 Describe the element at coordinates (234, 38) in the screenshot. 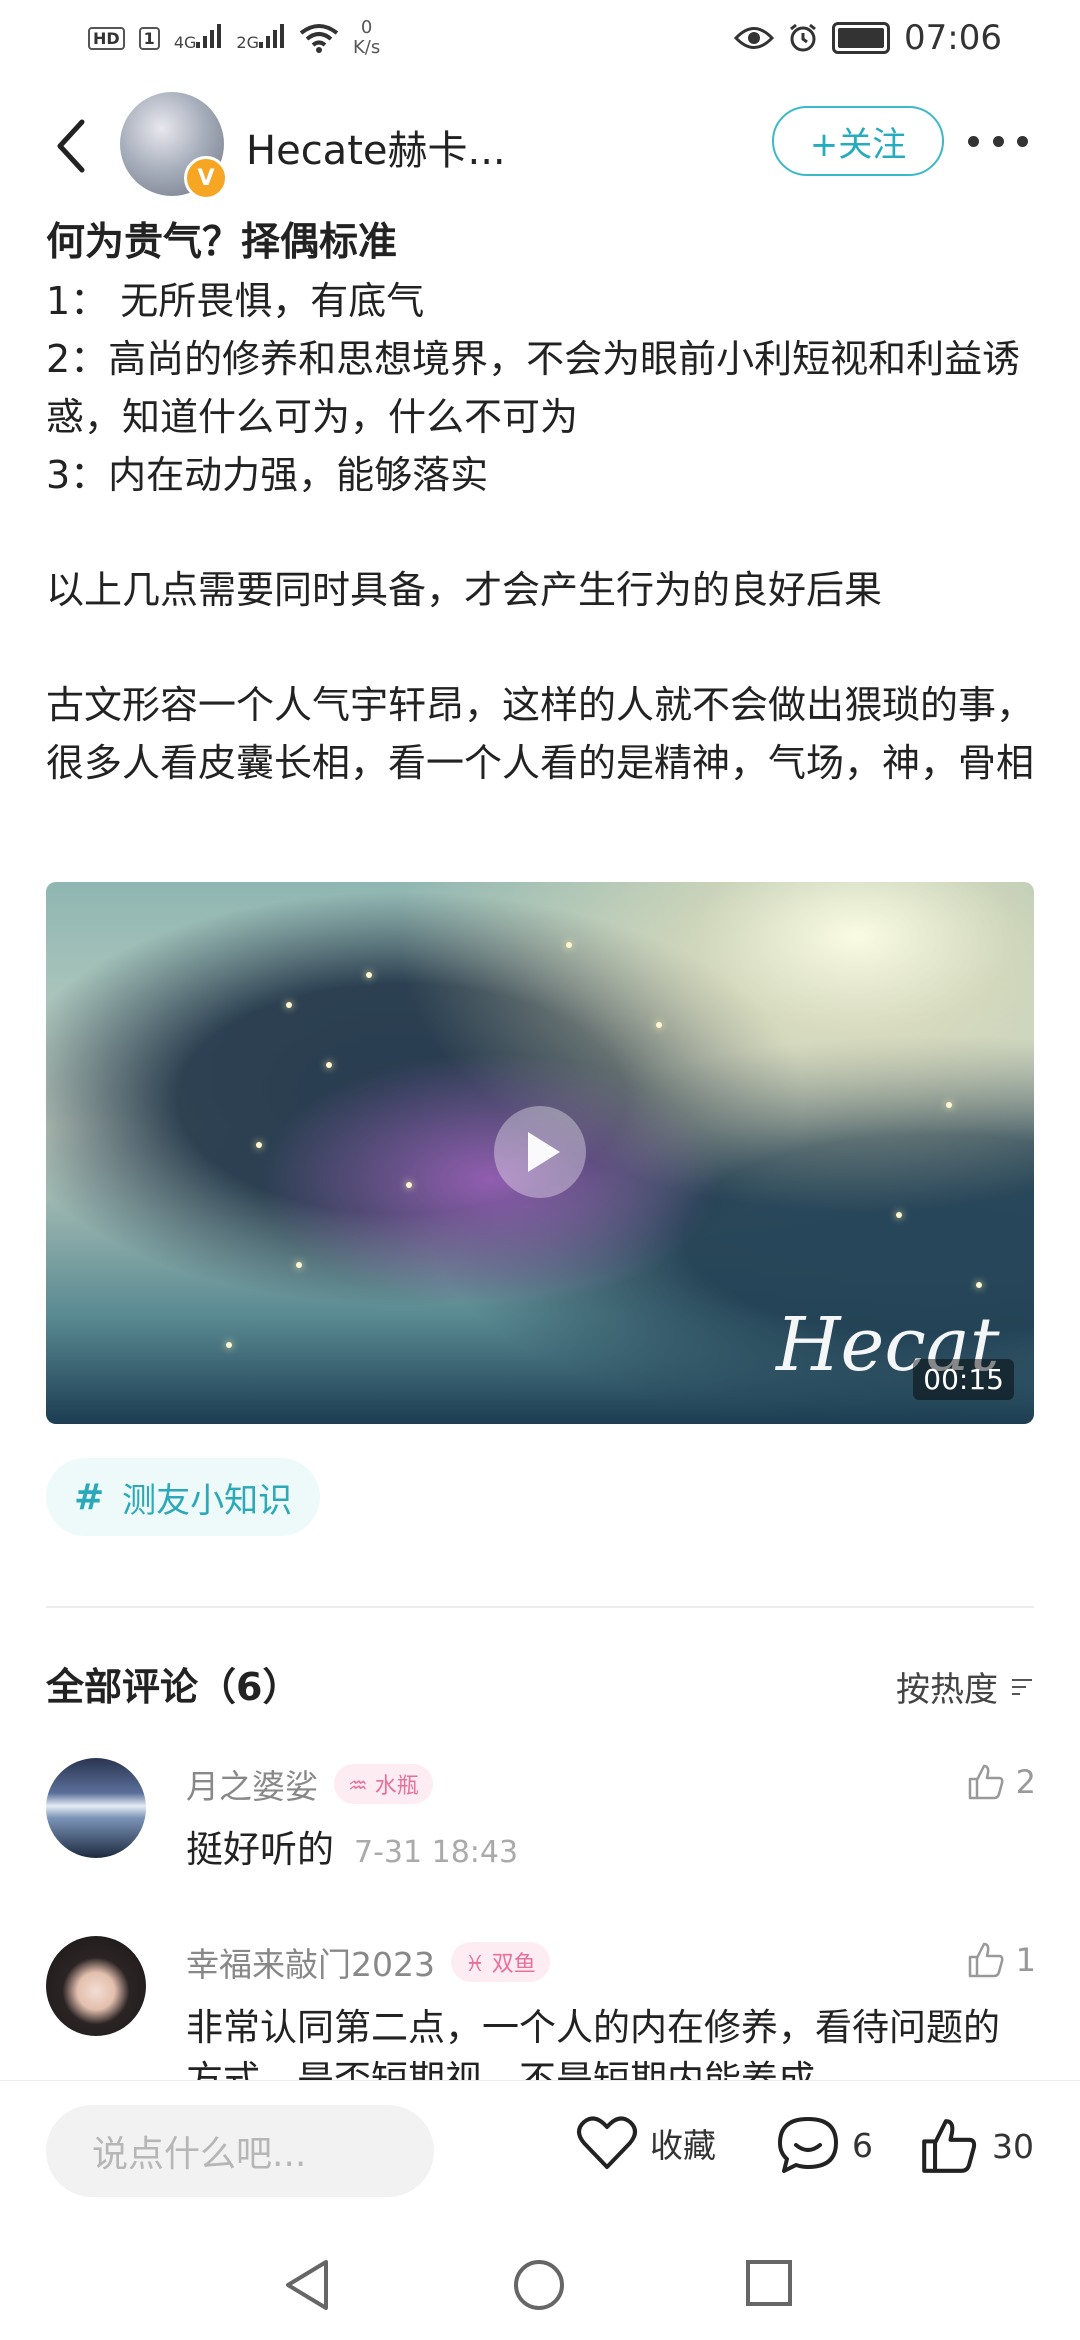

I see `status-left: HD 1 4G 2G 0 K/s` at that location.